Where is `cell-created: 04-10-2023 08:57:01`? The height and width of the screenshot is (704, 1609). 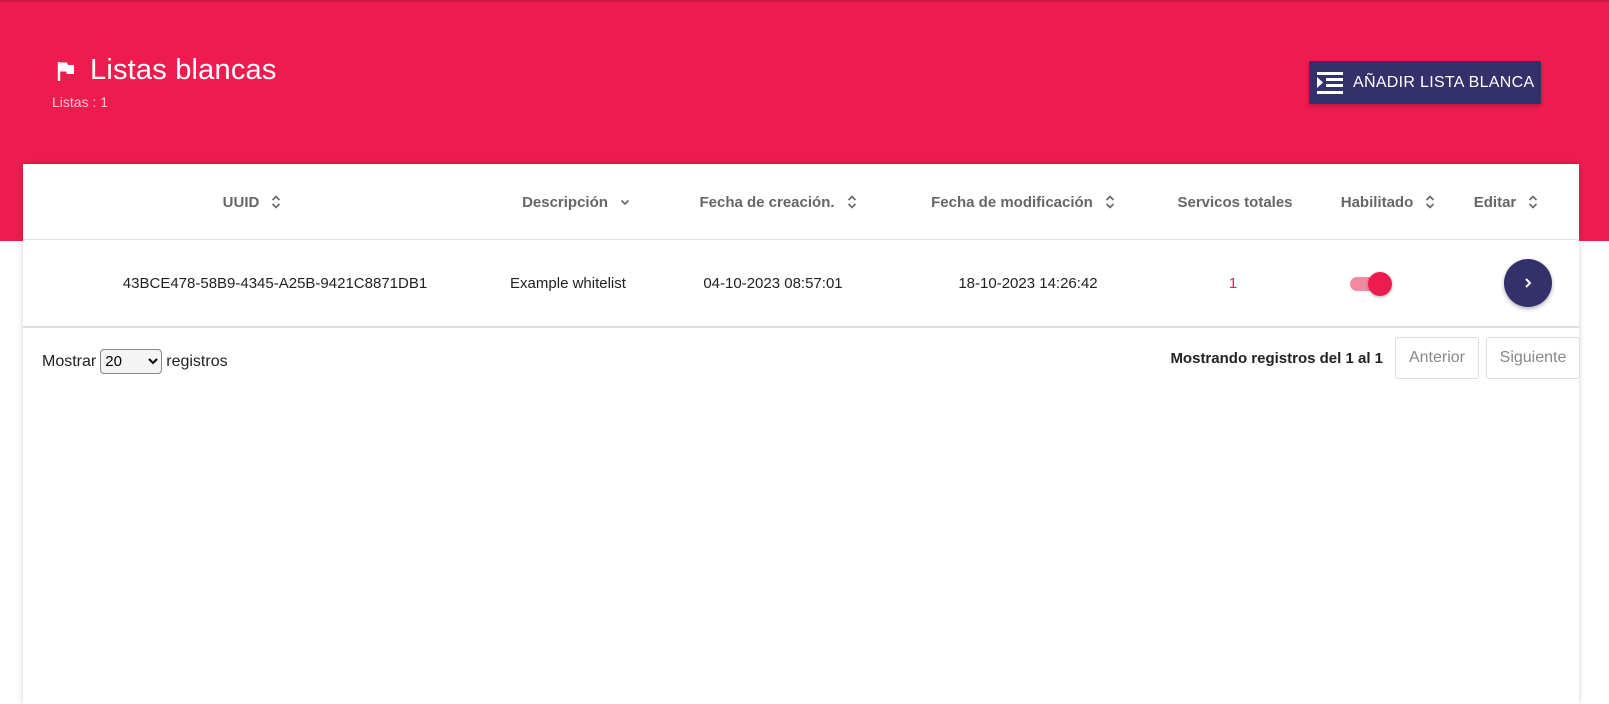
cell-created: 04-10-2023 08:57:01 is located at coordinates (773, 283).